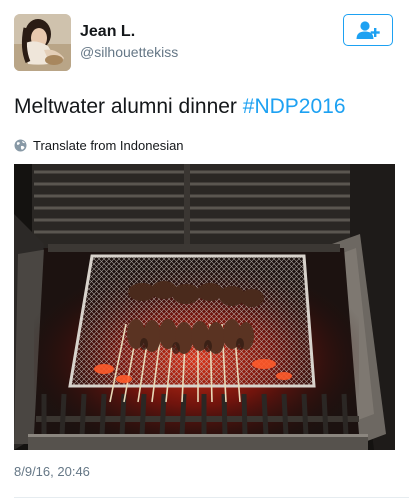 Image resolution: width=409 pixels, height=500 pixels. I want to click on tweet-timestamp: 8/9/16, 20:46, so click(52, 471).